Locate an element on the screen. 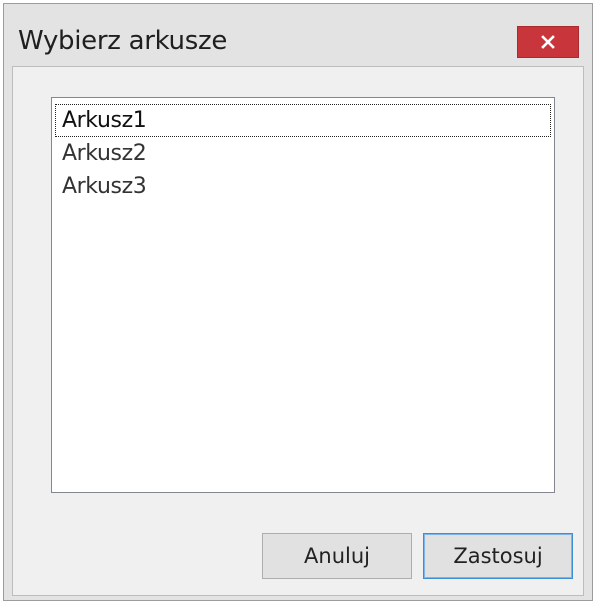  close-icon is located at coordinates (548, 42).